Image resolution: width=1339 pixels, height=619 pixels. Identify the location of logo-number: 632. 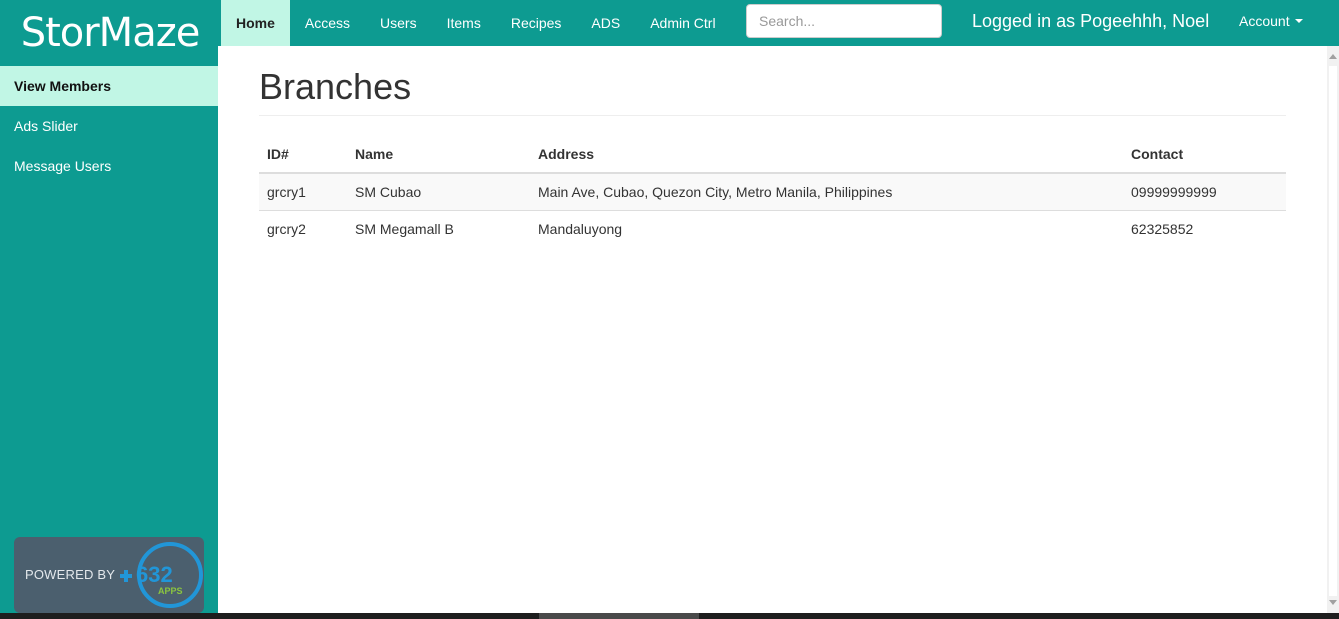
(154, 574).